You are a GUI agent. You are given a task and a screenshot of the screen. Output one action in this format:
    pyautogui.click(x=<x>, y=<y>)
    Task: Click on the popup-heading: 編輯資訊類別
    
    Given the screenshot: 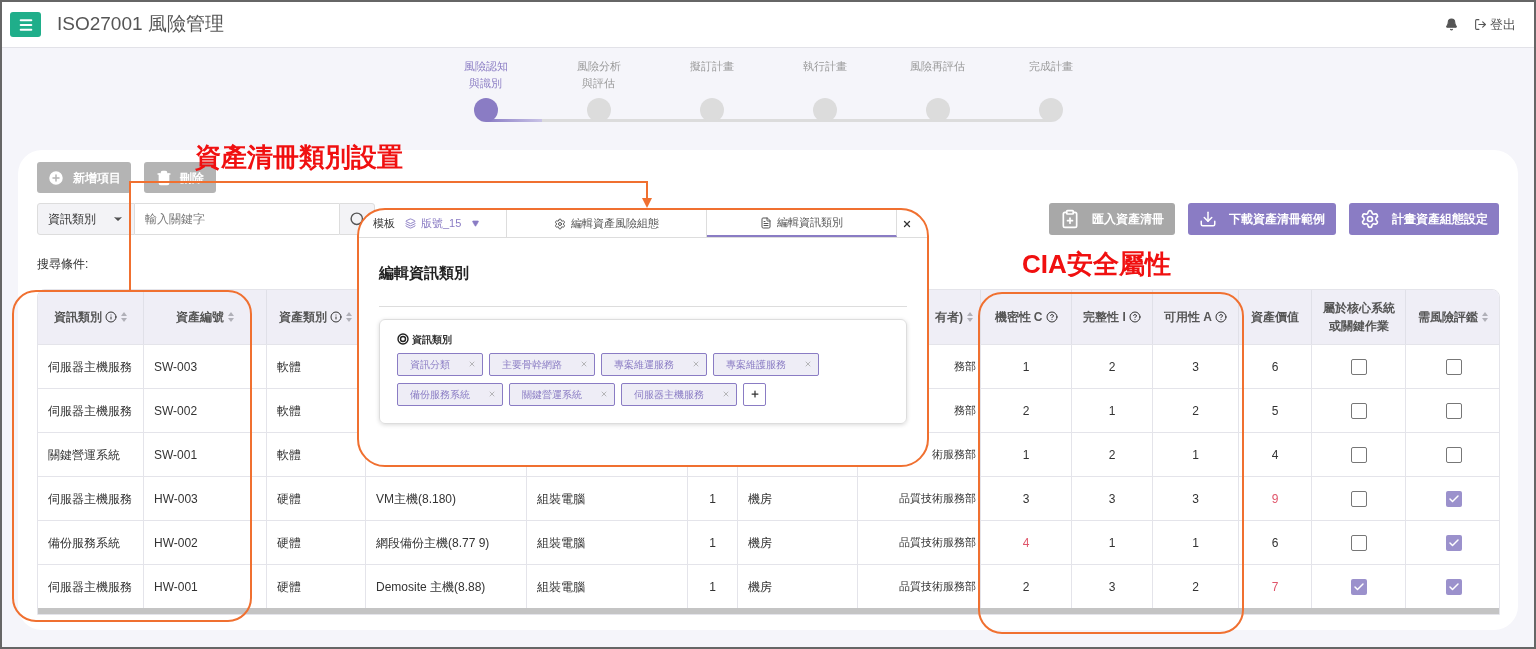 What is the action you would take?
    pyautogui.click(x=424, y=273)
    